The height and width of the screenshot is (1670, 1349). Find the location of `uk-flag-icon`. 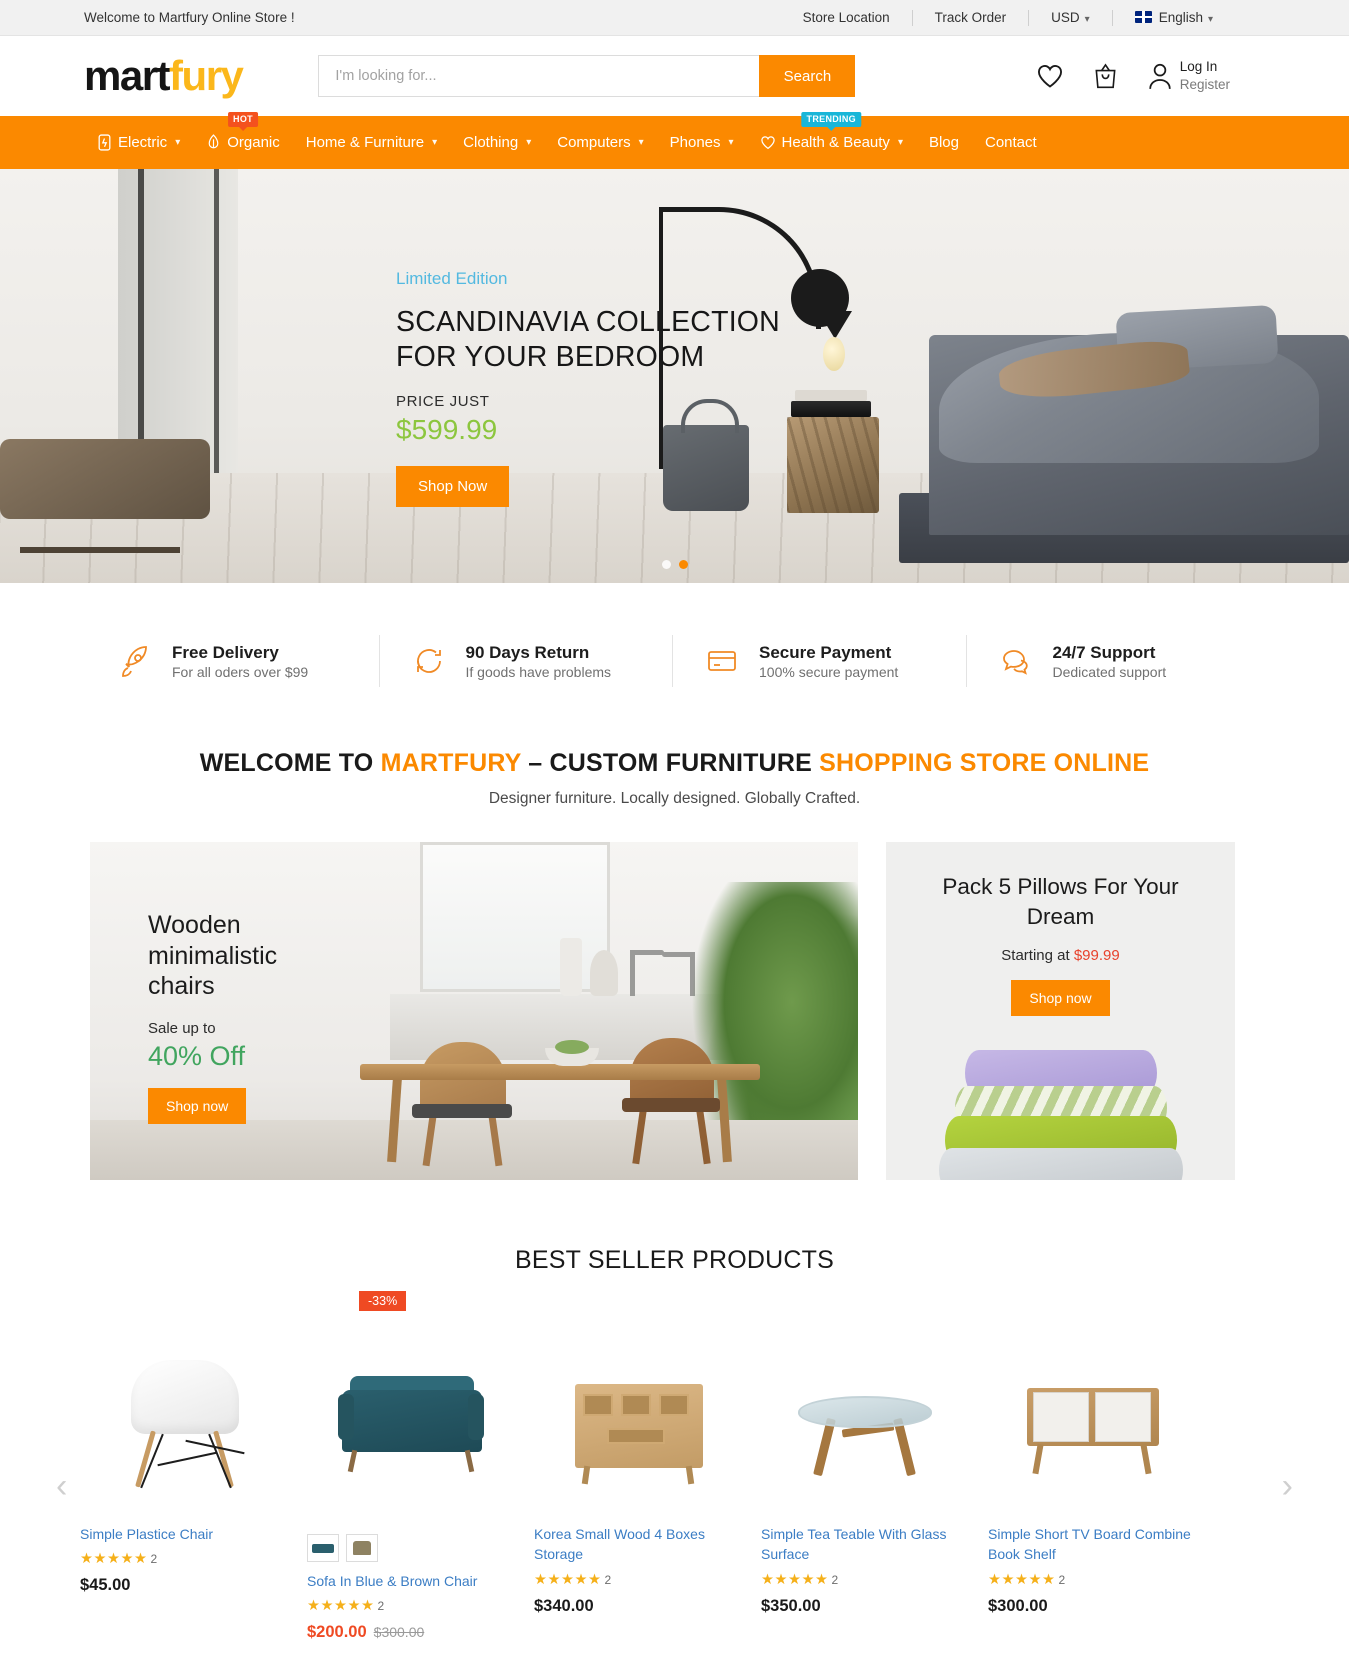

uk-flag-icon is located at coordinates (1143, 17).